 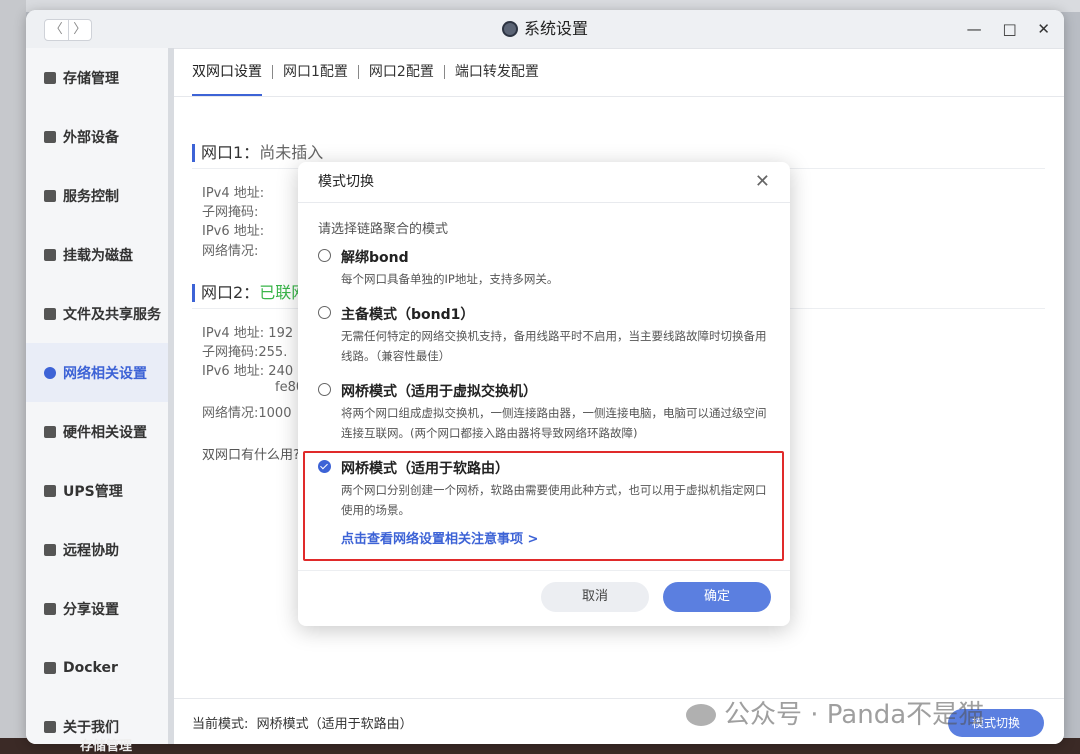 I want to click on sidebar-item-mount-disk: 挂载为磁盘, so click(x=97, y=254).